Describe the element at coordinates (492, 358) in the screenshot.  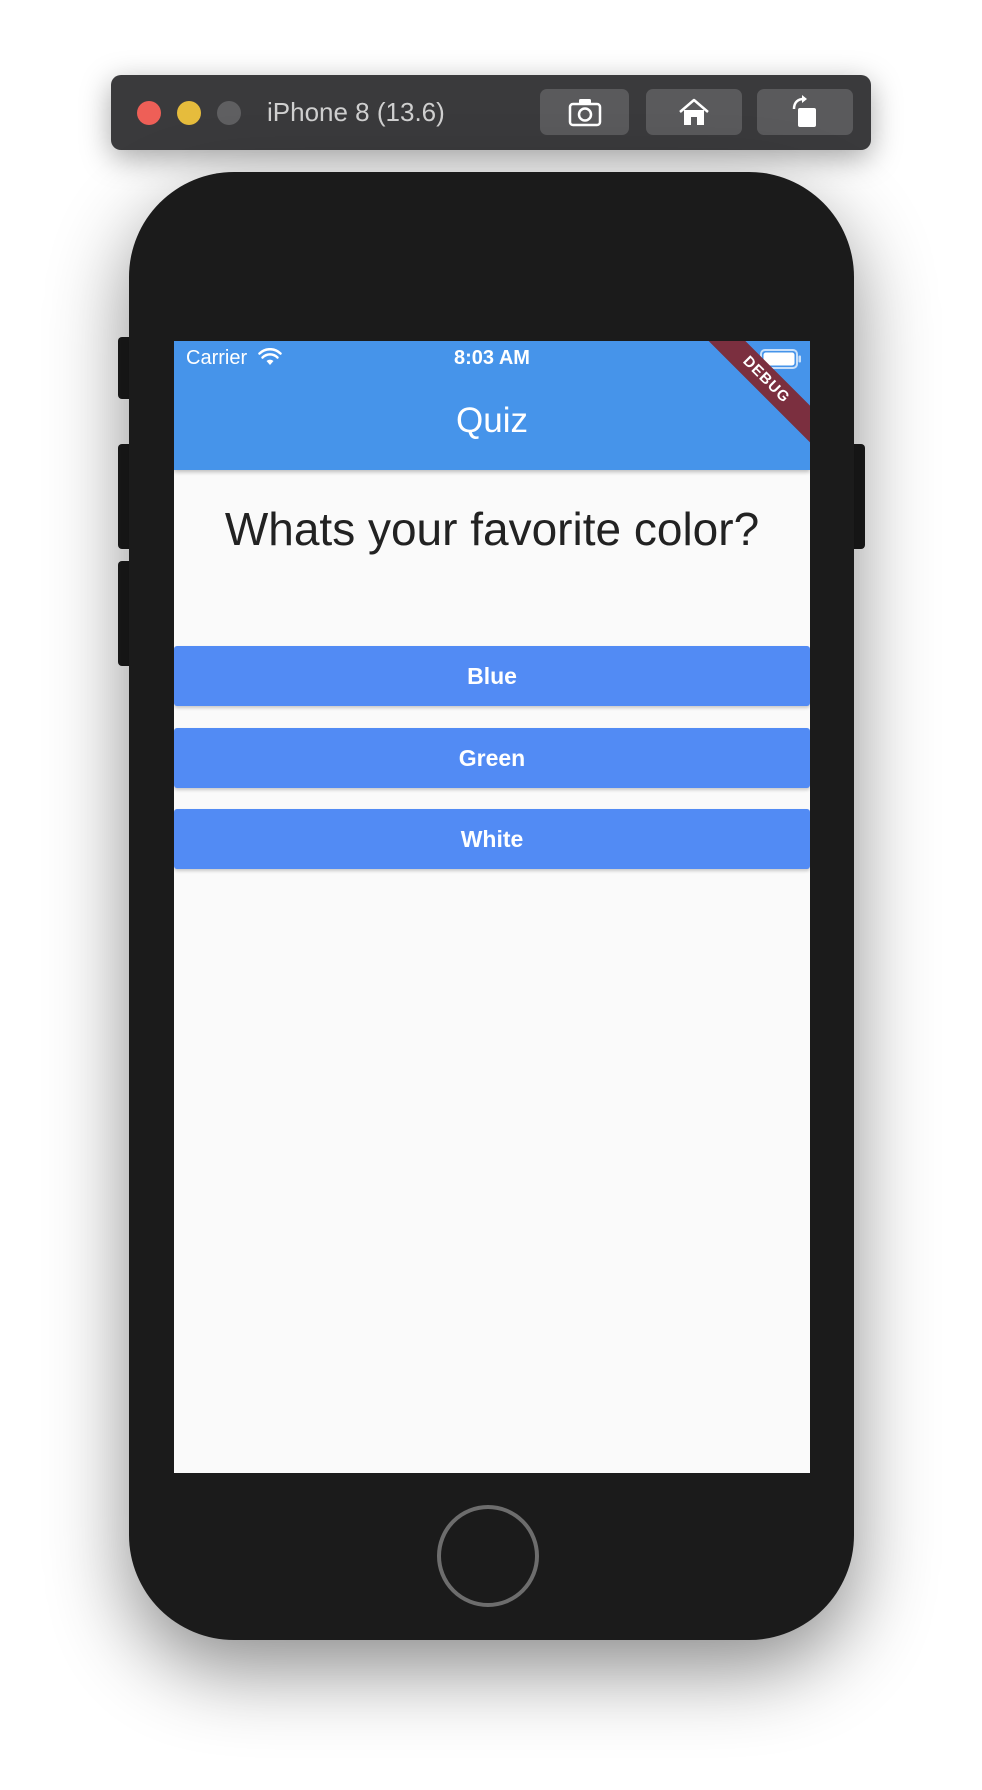
I see `status-time: 8:03 AM` at that location.